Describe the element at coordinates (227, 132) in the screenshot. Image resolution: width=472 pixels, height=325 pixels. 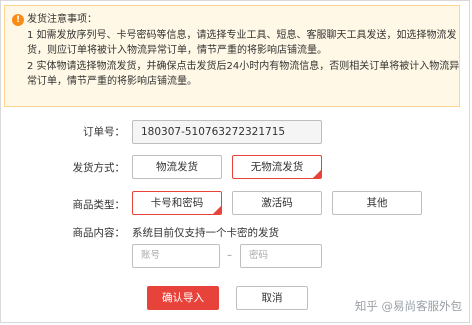
I see `order-number-field: 180307-510763272321715` at that location.